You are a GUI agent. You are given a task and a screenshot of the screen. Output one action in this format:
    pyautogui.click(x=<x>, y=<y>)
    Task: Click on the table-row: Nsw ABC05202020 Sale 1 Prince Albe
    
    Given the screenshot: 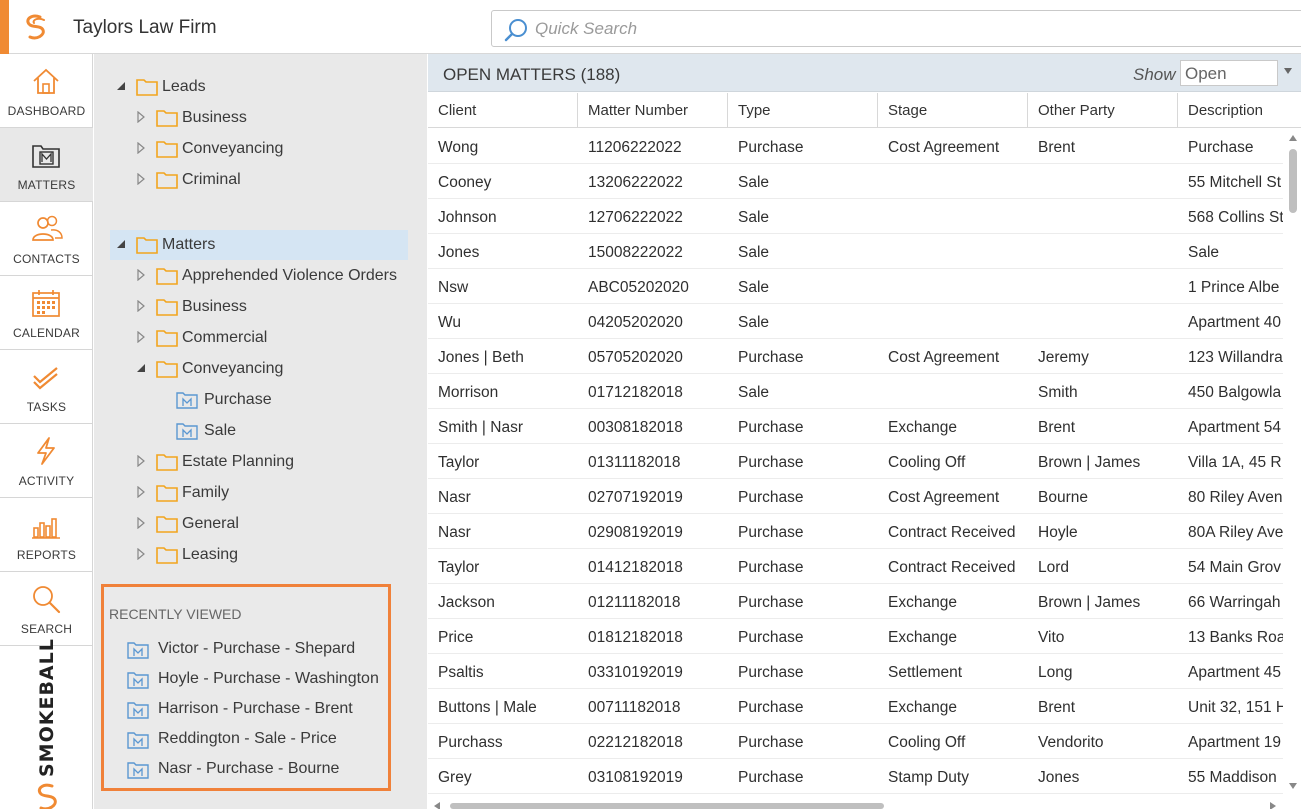 What is the action you would take?
    pyautogui.click(x=855, y=286)
    